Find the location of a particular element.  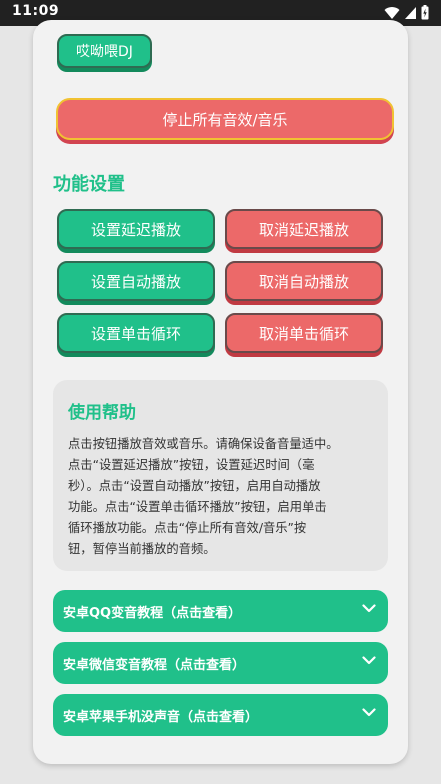

status-time: 11:09 is located at coordinates (36, 11).